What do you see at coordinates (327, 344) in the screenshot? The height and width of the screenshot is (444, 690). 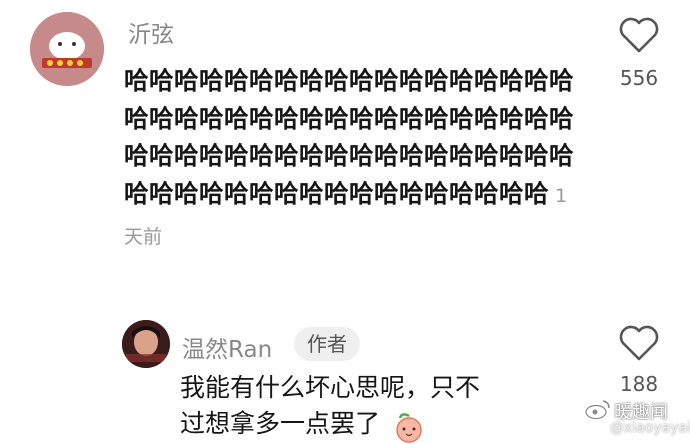 I see `author-badge: 作者` at bounding box center [327, 344].